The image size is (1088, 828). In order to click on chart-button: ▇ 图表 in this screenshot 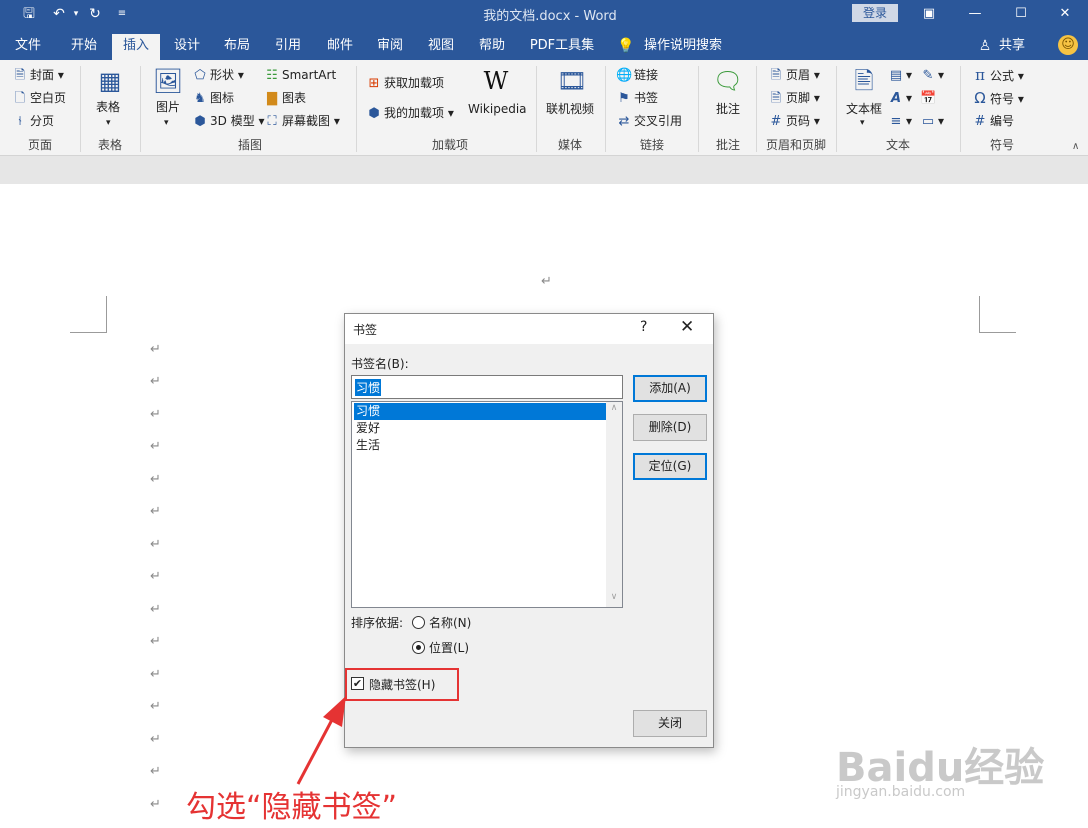, I will do `click(285, 98)`.